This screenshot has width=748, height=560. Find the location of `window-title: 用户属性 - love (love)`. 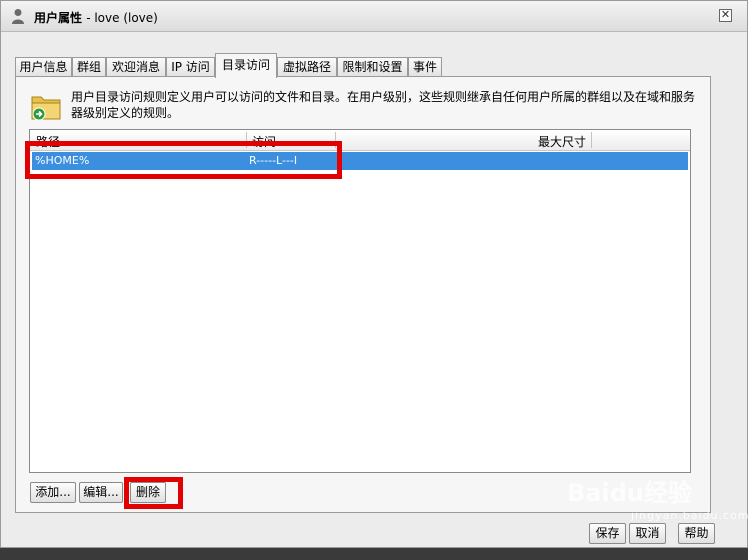

window-title: 用户属性 - love (love) is located at coordinates (96, 17).